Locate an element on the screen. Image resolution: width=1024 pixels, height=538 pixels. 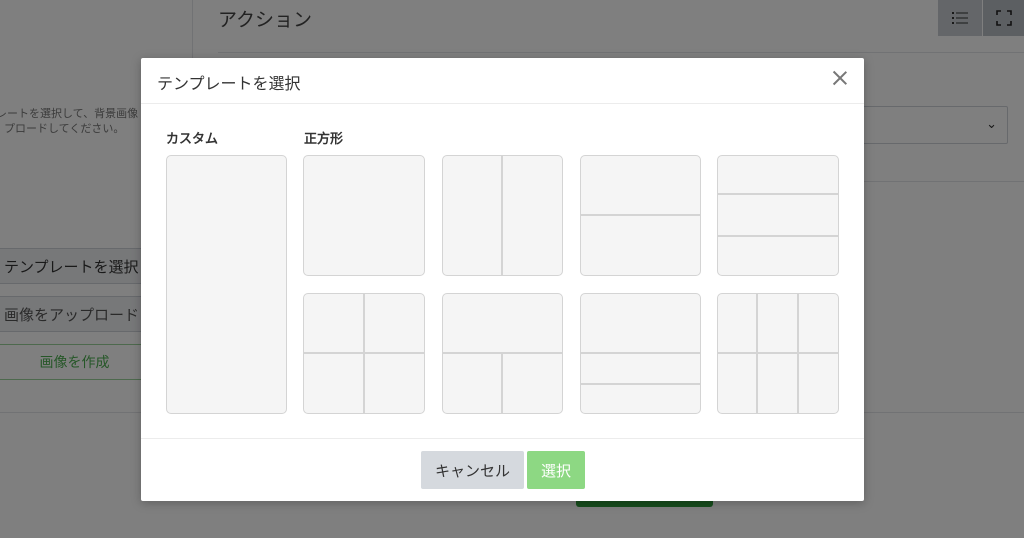
template-square-3-rows is located at coordinates (778, 215).